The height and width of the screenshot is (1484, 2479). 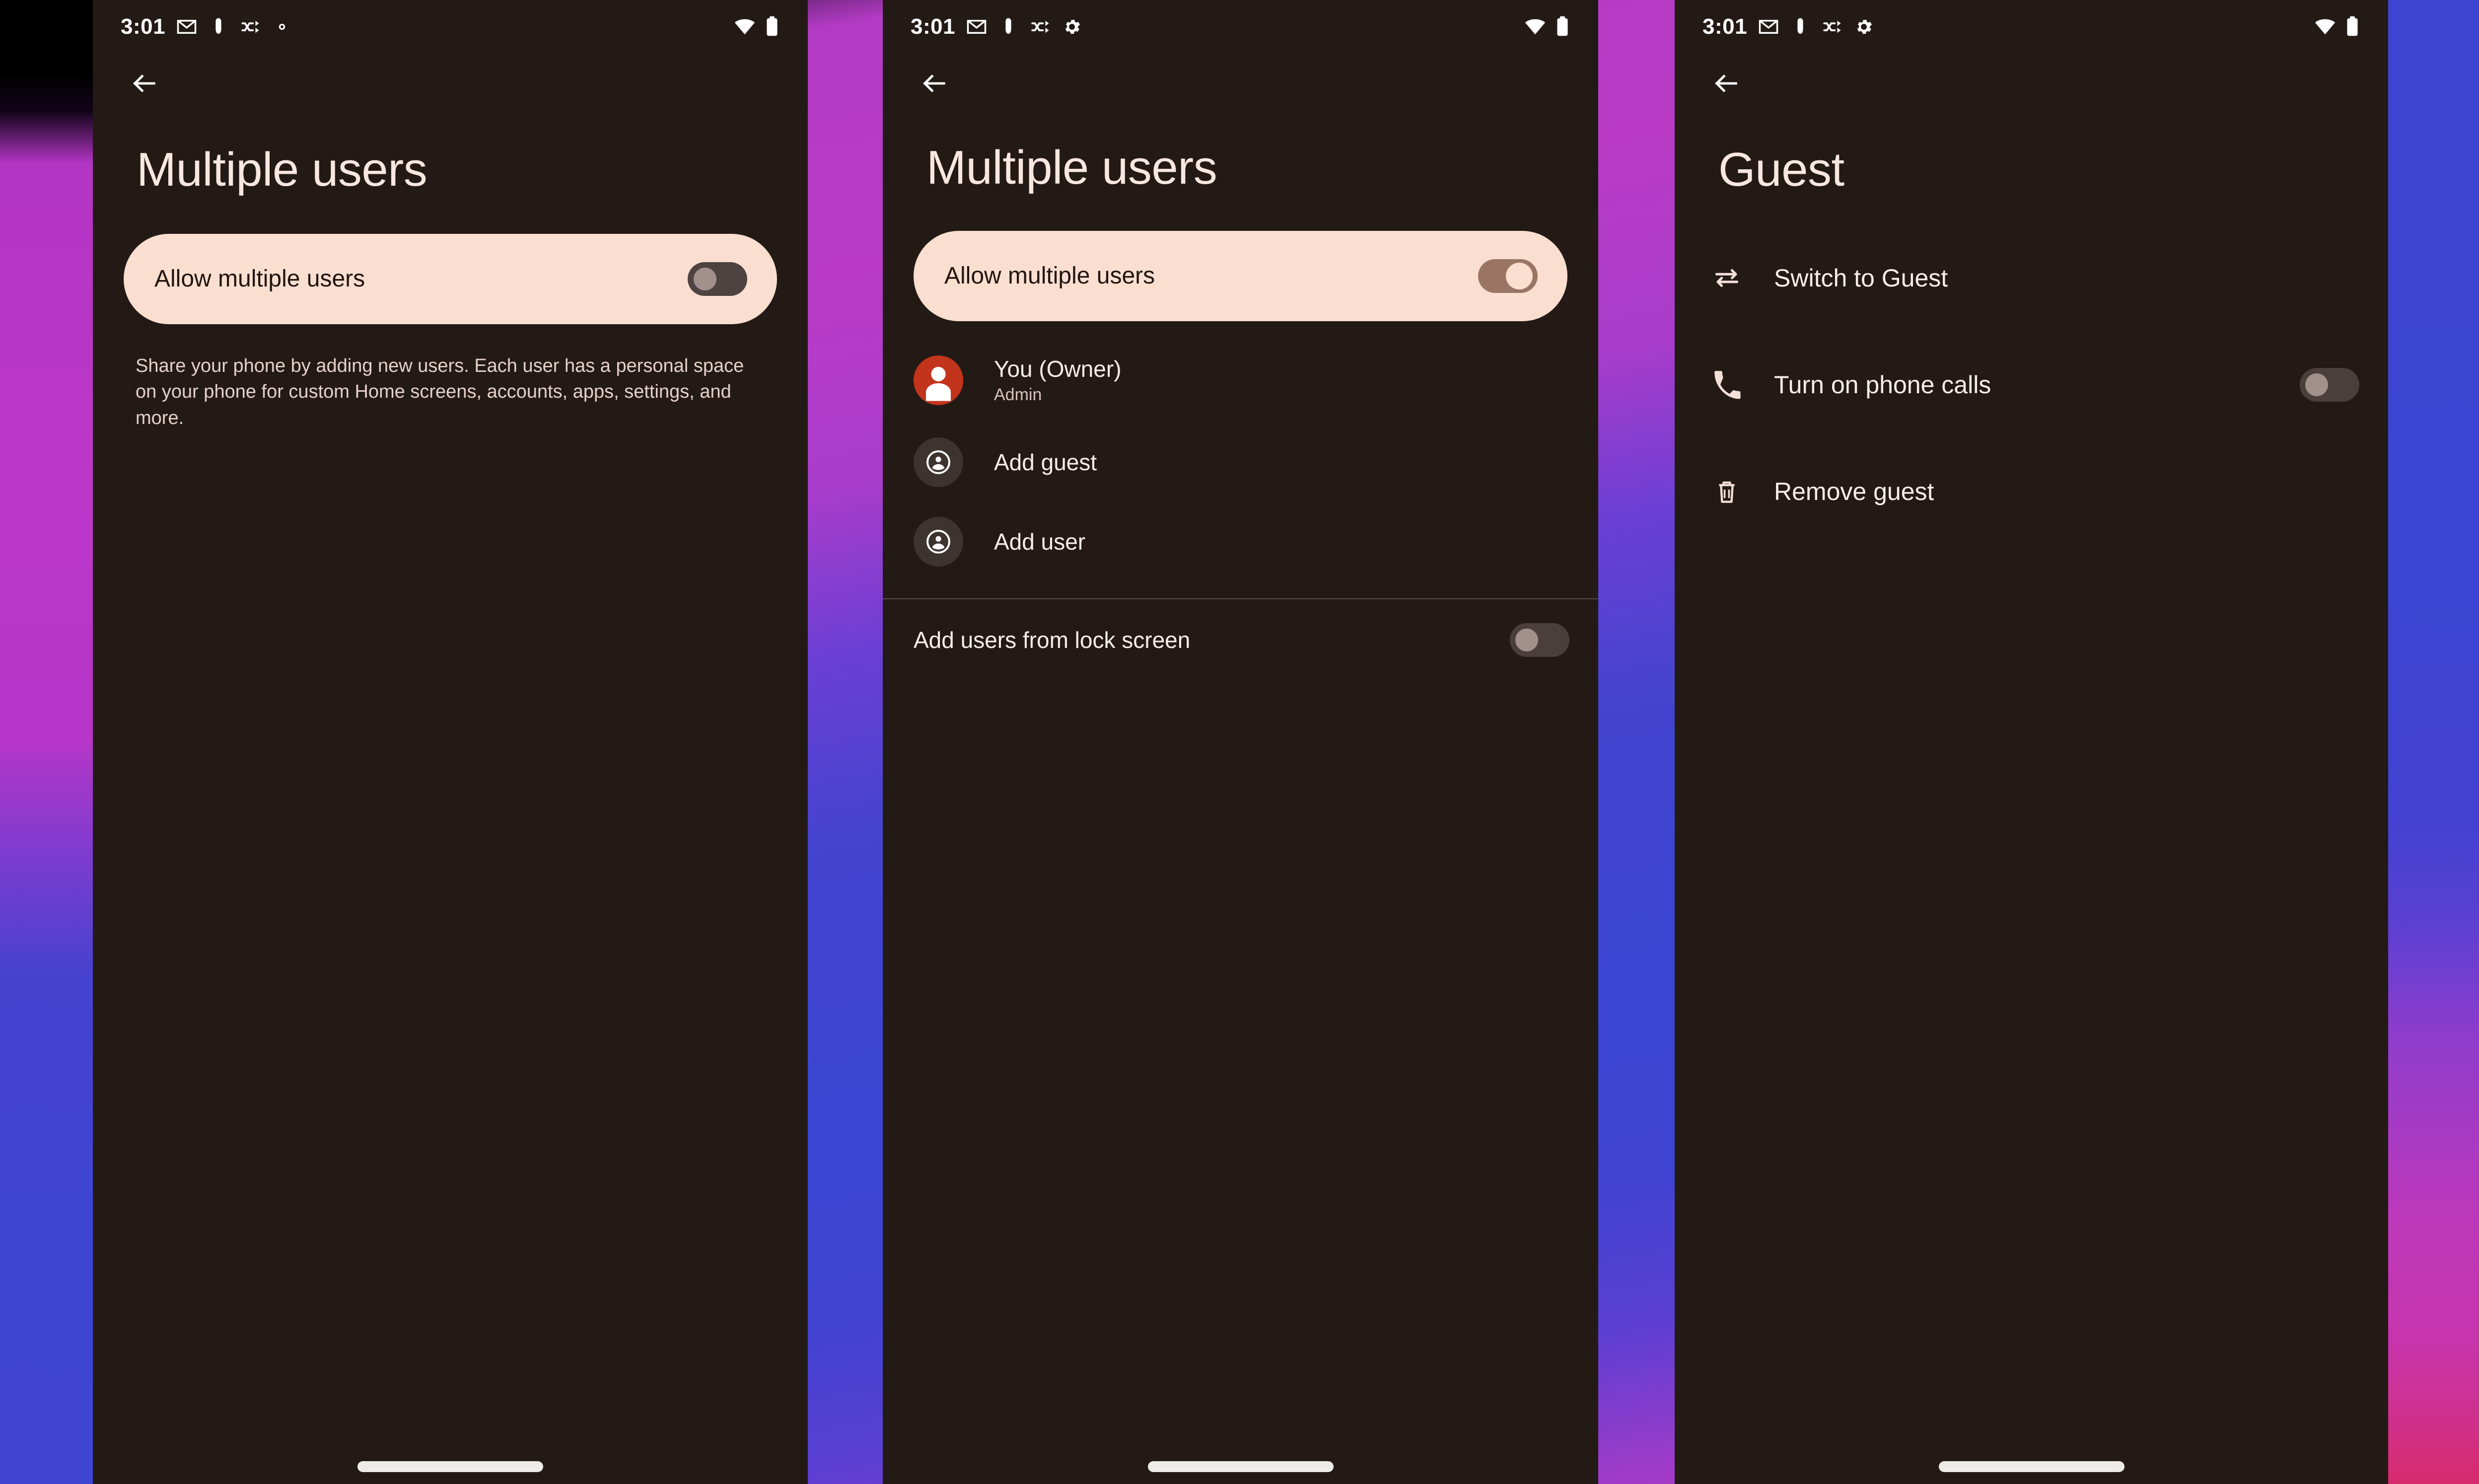 I want to click on add-users-from-lock-screen-row: Add users from lock screen, so click(x=1241, y=640).